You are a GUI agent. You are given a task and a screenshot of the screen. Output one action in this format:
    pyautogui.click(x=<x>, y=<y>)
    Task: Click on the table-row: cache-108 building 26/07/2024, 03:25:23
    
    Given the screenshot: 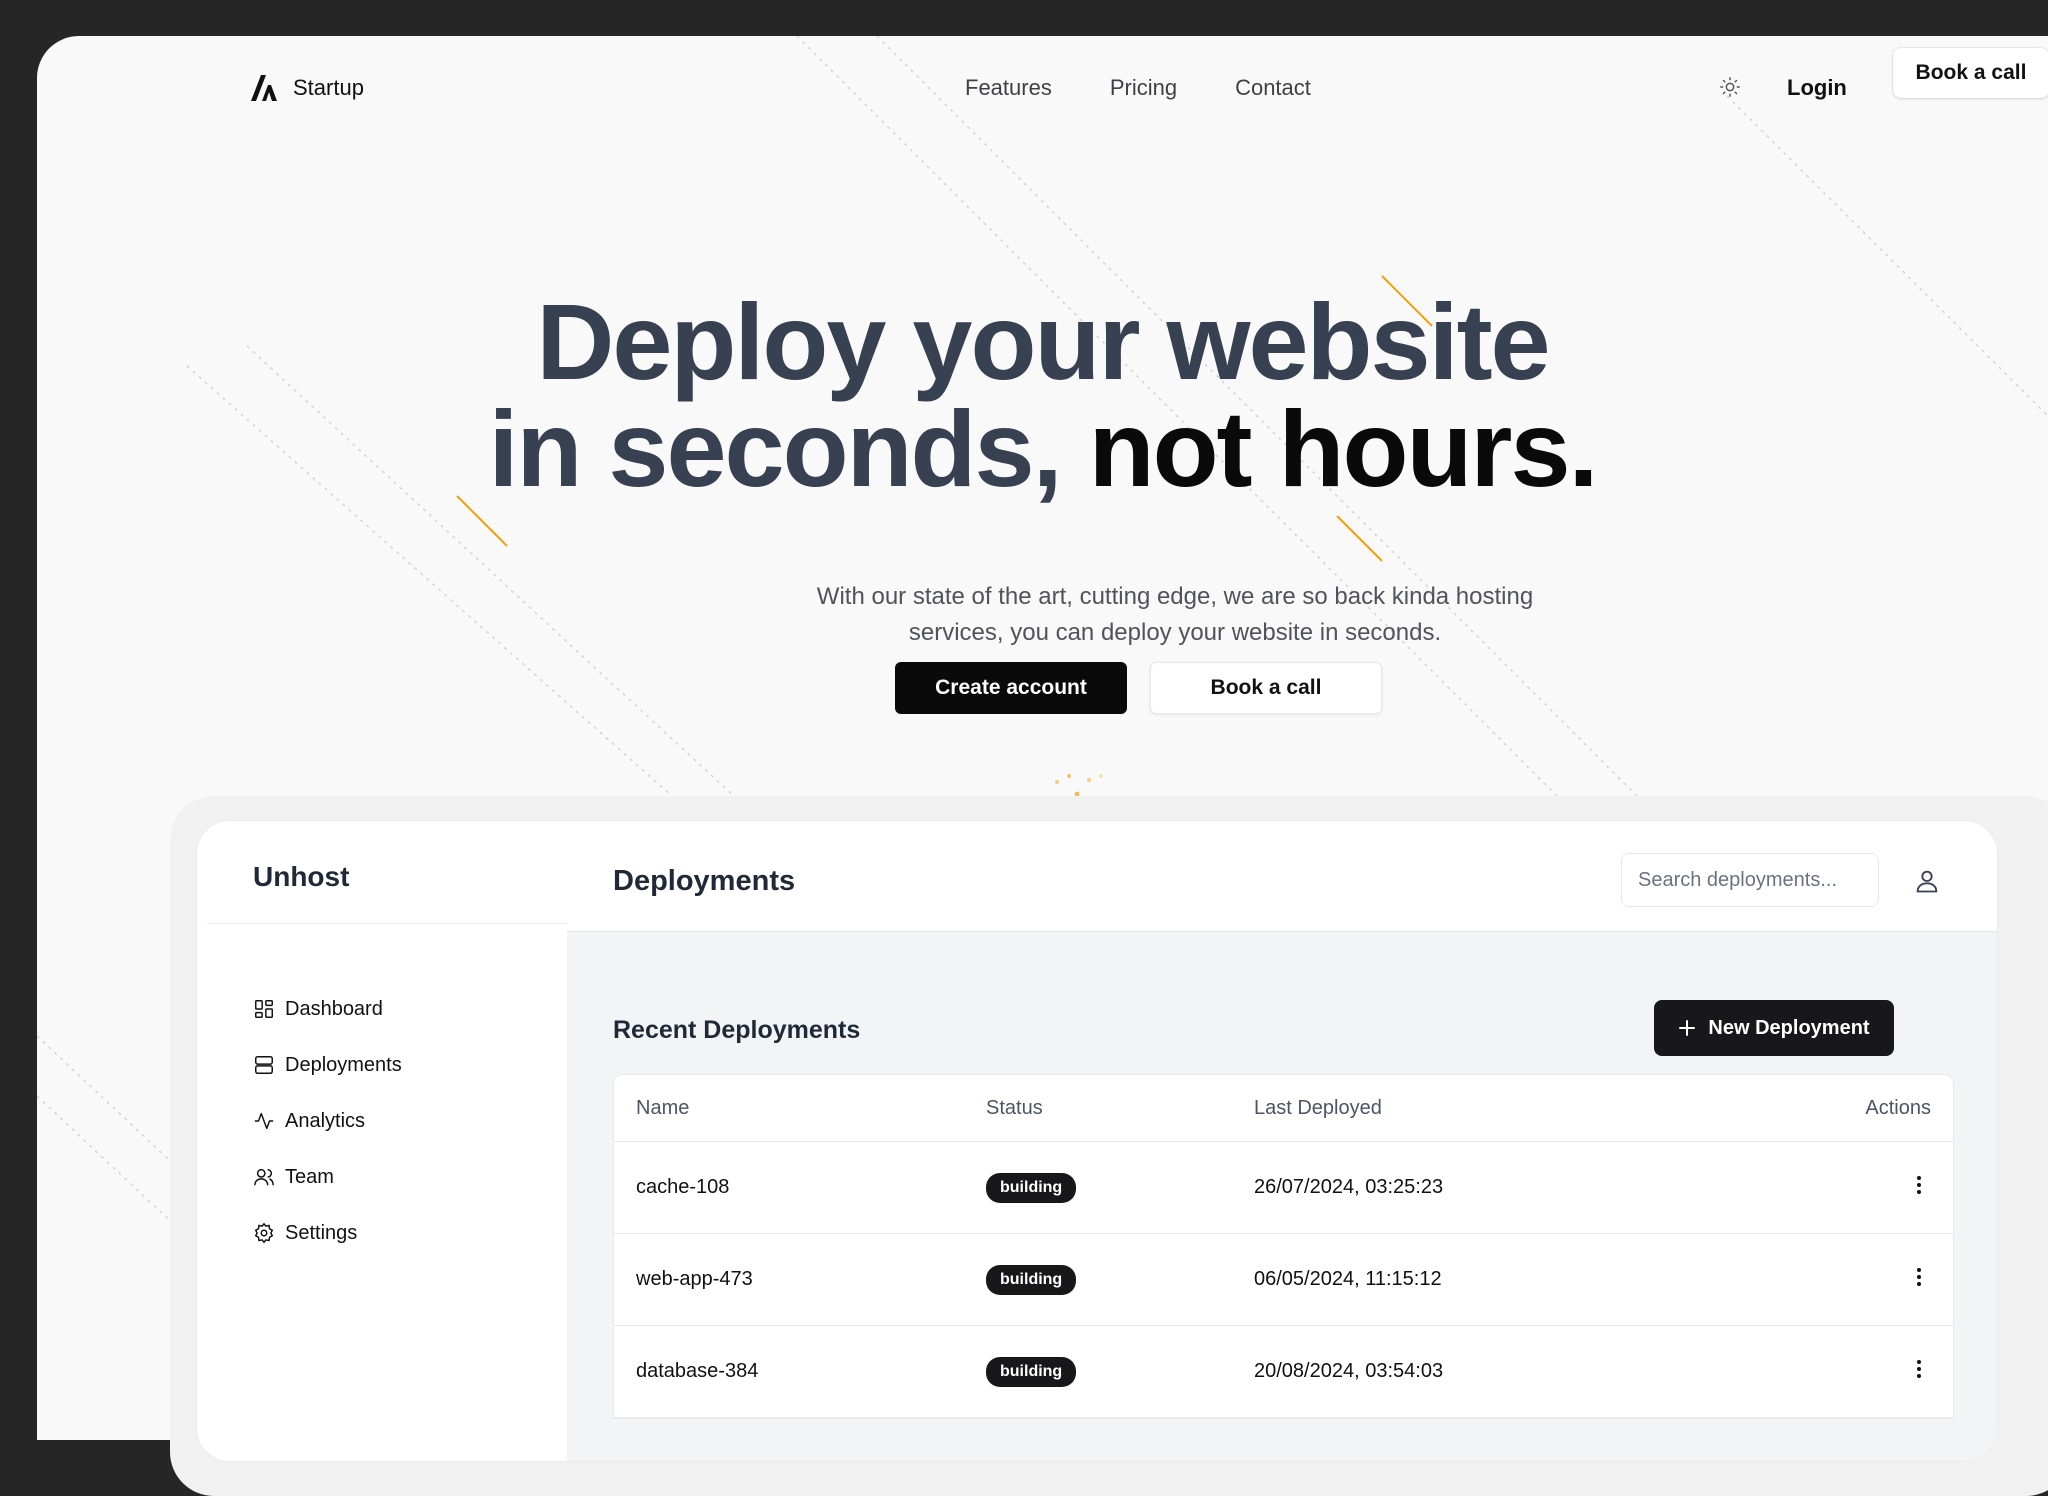 What is the action you would take?
    pyautogui.click(x=1283, y=1188)
    